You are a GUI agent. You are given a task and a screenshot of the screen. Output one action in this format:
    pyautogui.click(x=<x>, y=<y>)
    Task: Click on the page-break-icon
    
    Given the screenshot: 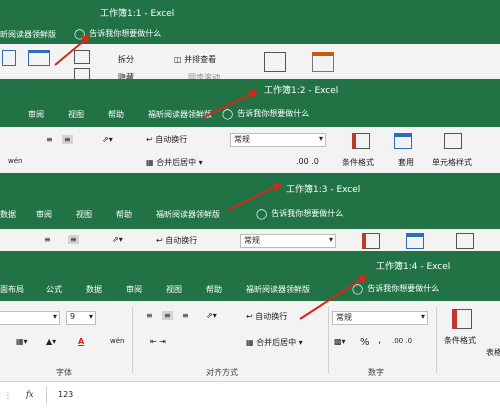 What is the action you would take?
    pyautogui.click(x=39, y=58)
    